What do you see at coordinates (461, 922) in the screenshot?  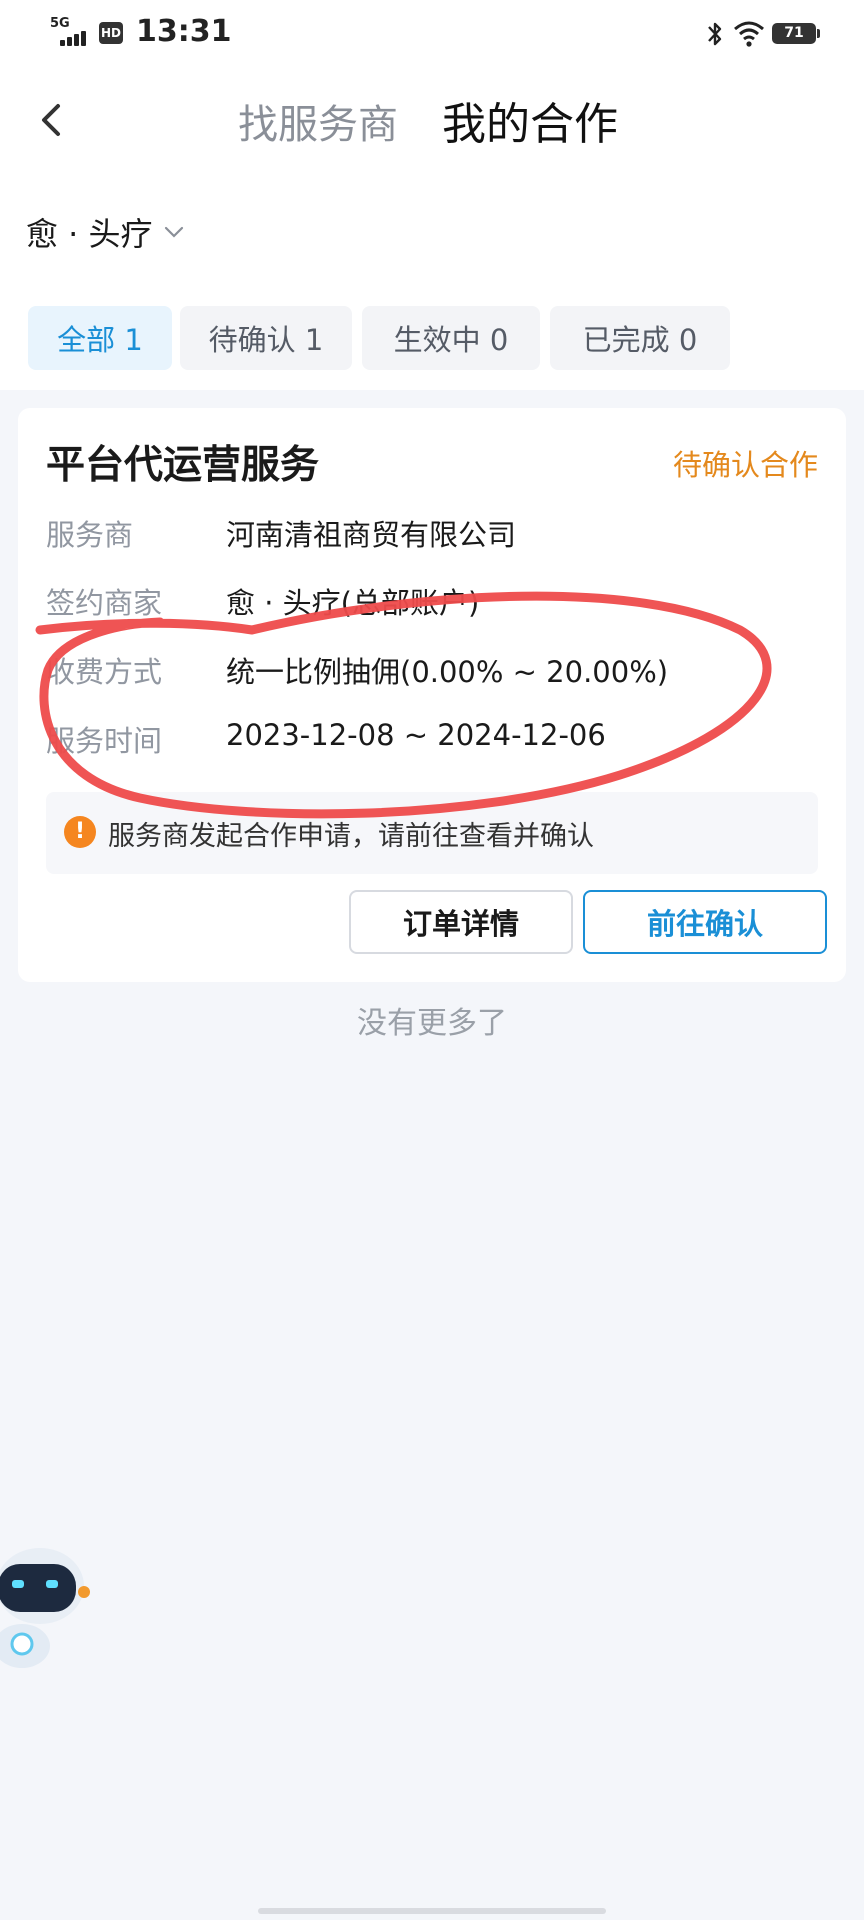 I see `order-details-button: 订单详情` at bounding box center [461, 922].